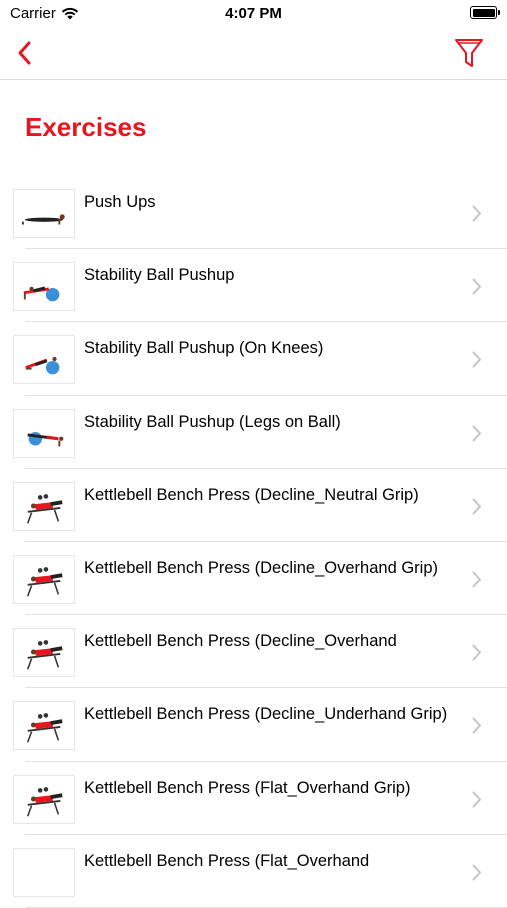 The width and height of the screenshot is (507, 908). I want to click on page-title: Exercises, so click(86, 127).